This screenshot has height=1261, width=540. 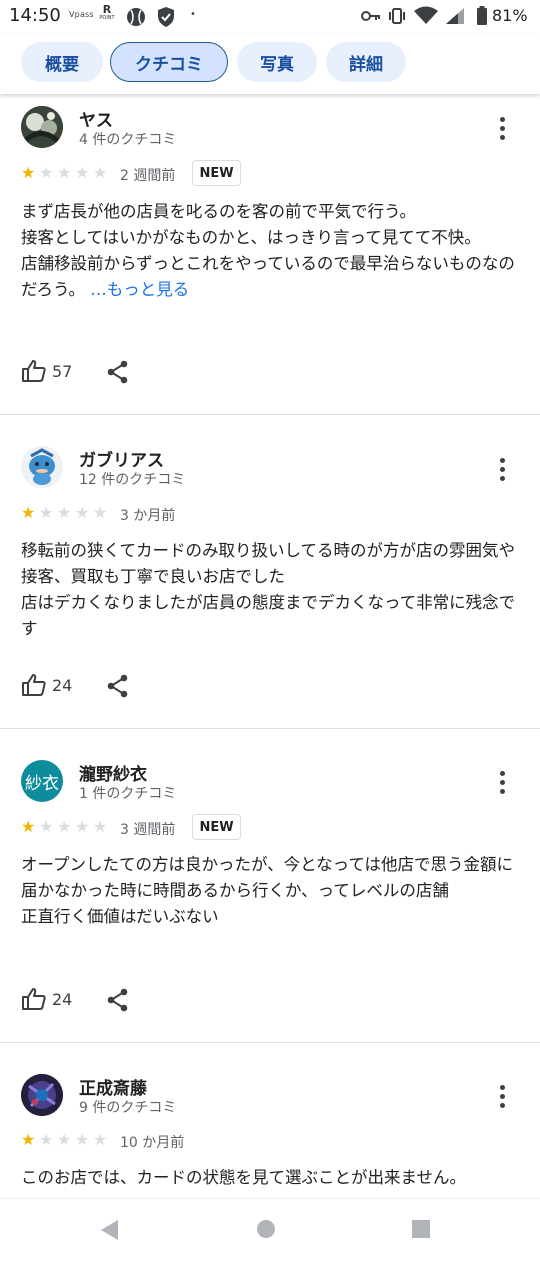 What do you see at coordinates (270, 17) in the screenshot?
I see `status-bar: 14:50 Vpass R POINT • 81%` at bounding box center [270, 17].